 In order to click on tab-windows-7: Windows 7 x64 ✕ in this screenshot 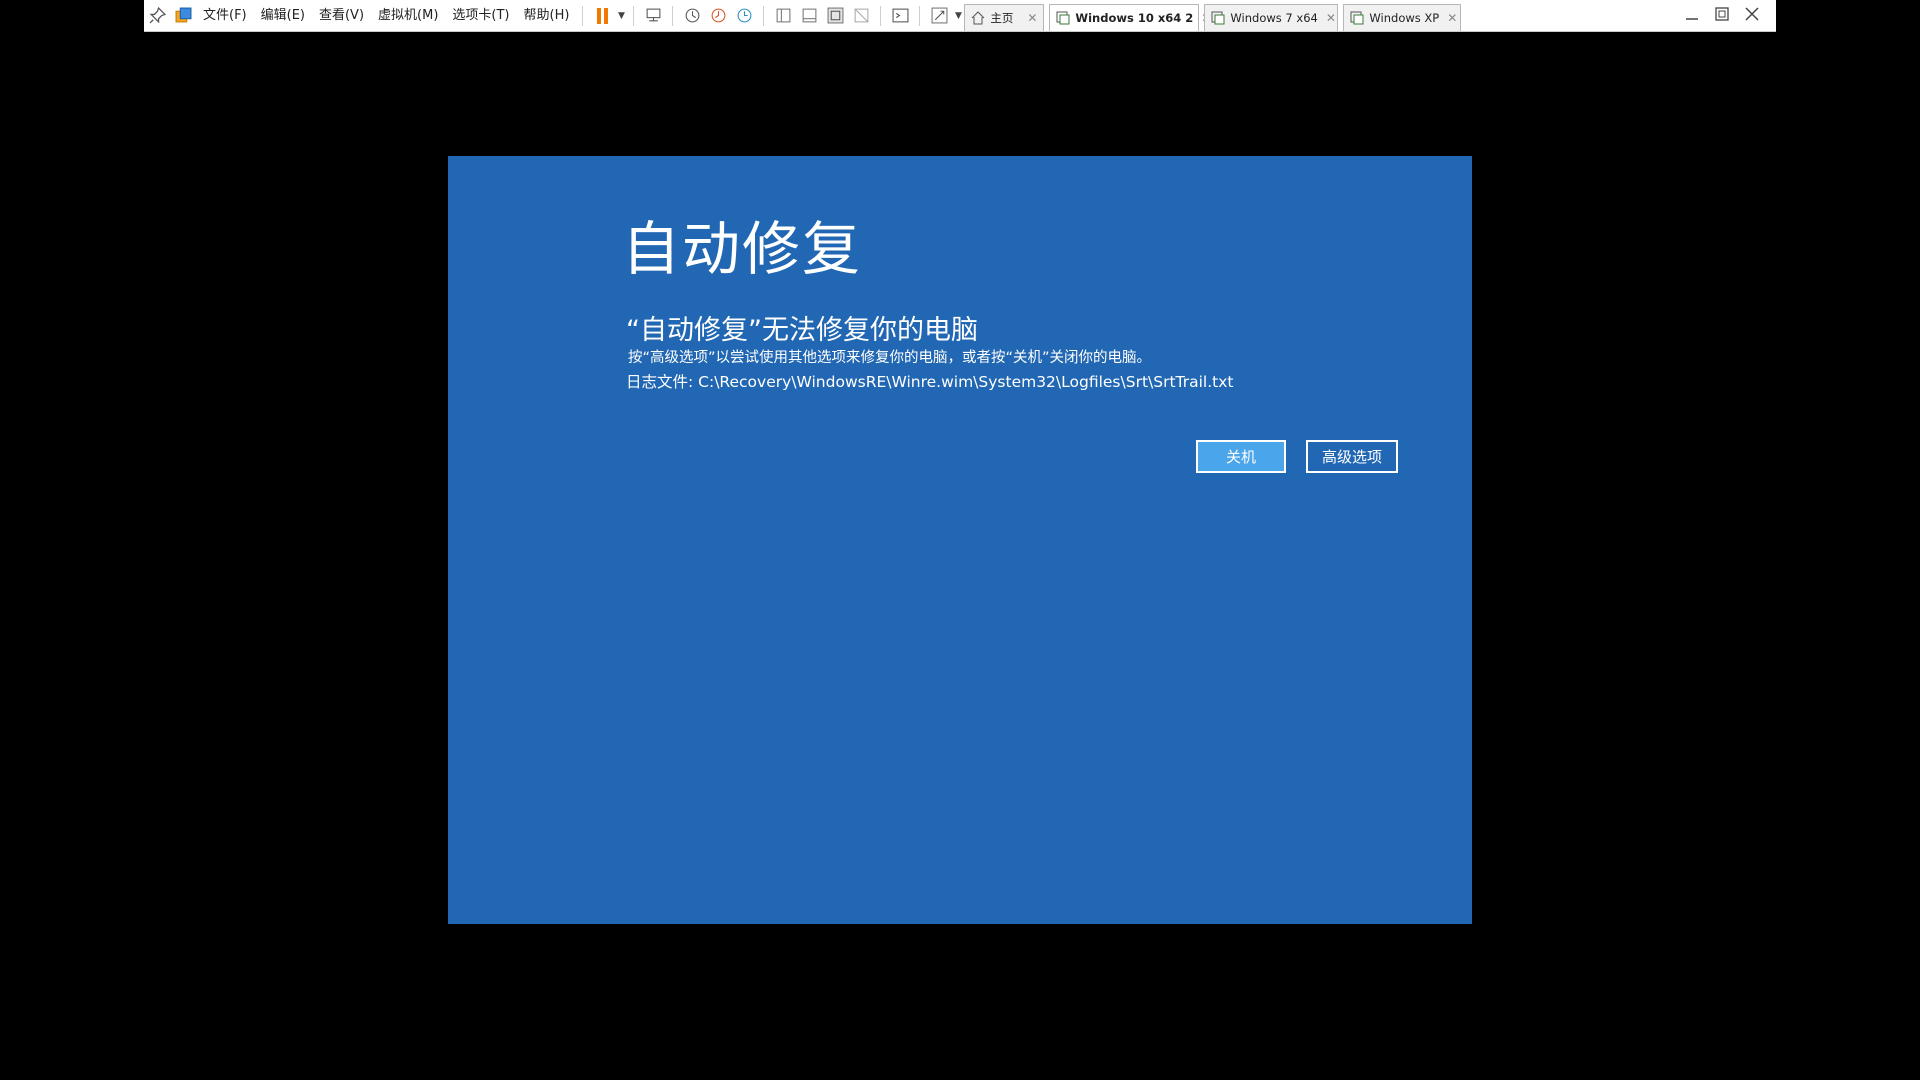, I will do `click(1271, 17)`.